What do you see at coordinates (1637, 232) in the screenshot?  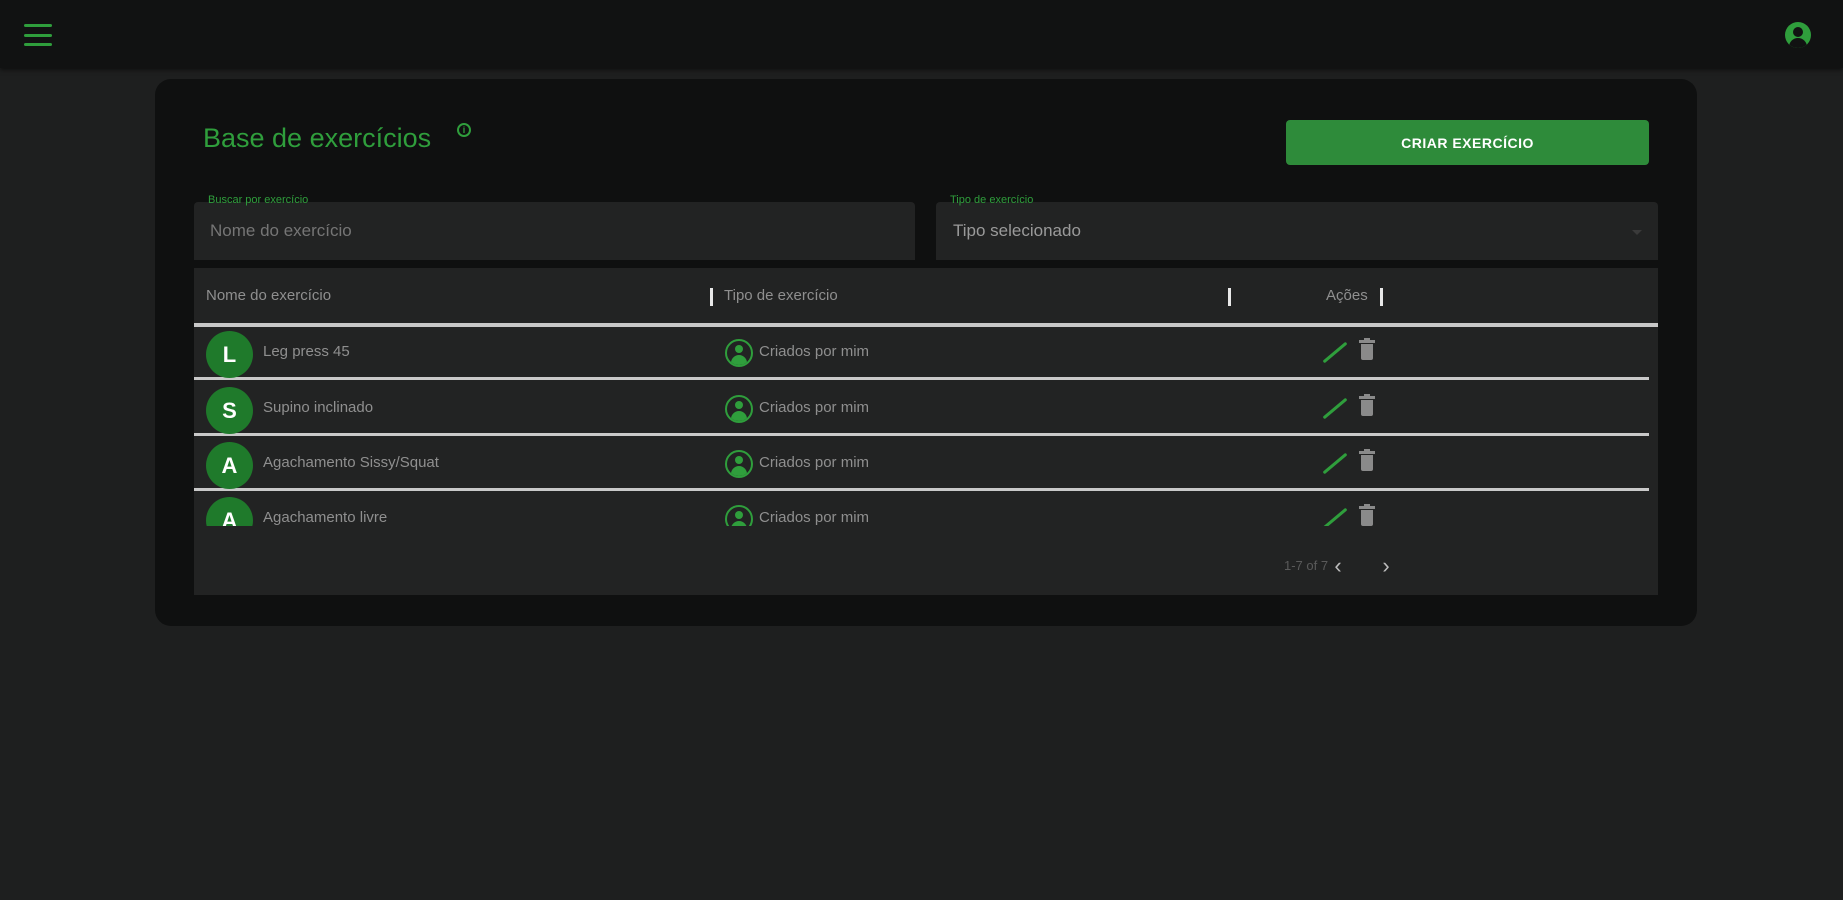 I see `dropdown-arrow-icon` at bounding box center [1637, 232].